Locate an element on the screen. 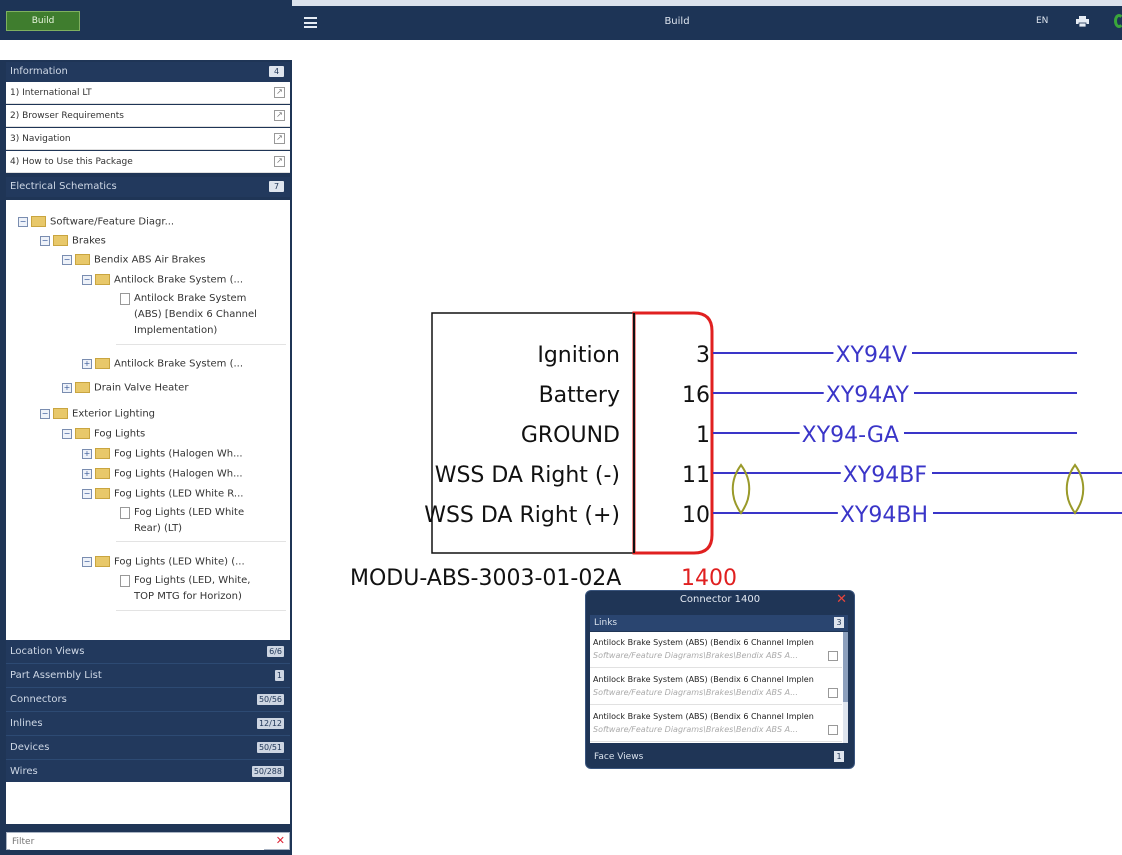 The width and height of the screenshot is (1122, 855). tree-node-drain-valve: + Drain Valve Heater is located at coordinates (125, 388).